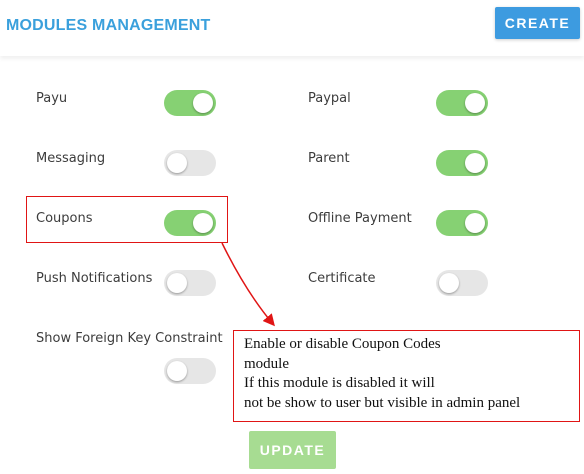  What do you see at coordinates (292, 450) in the screenshot?
I see `update-button: UPDATE` at bounding box center [292, 450].